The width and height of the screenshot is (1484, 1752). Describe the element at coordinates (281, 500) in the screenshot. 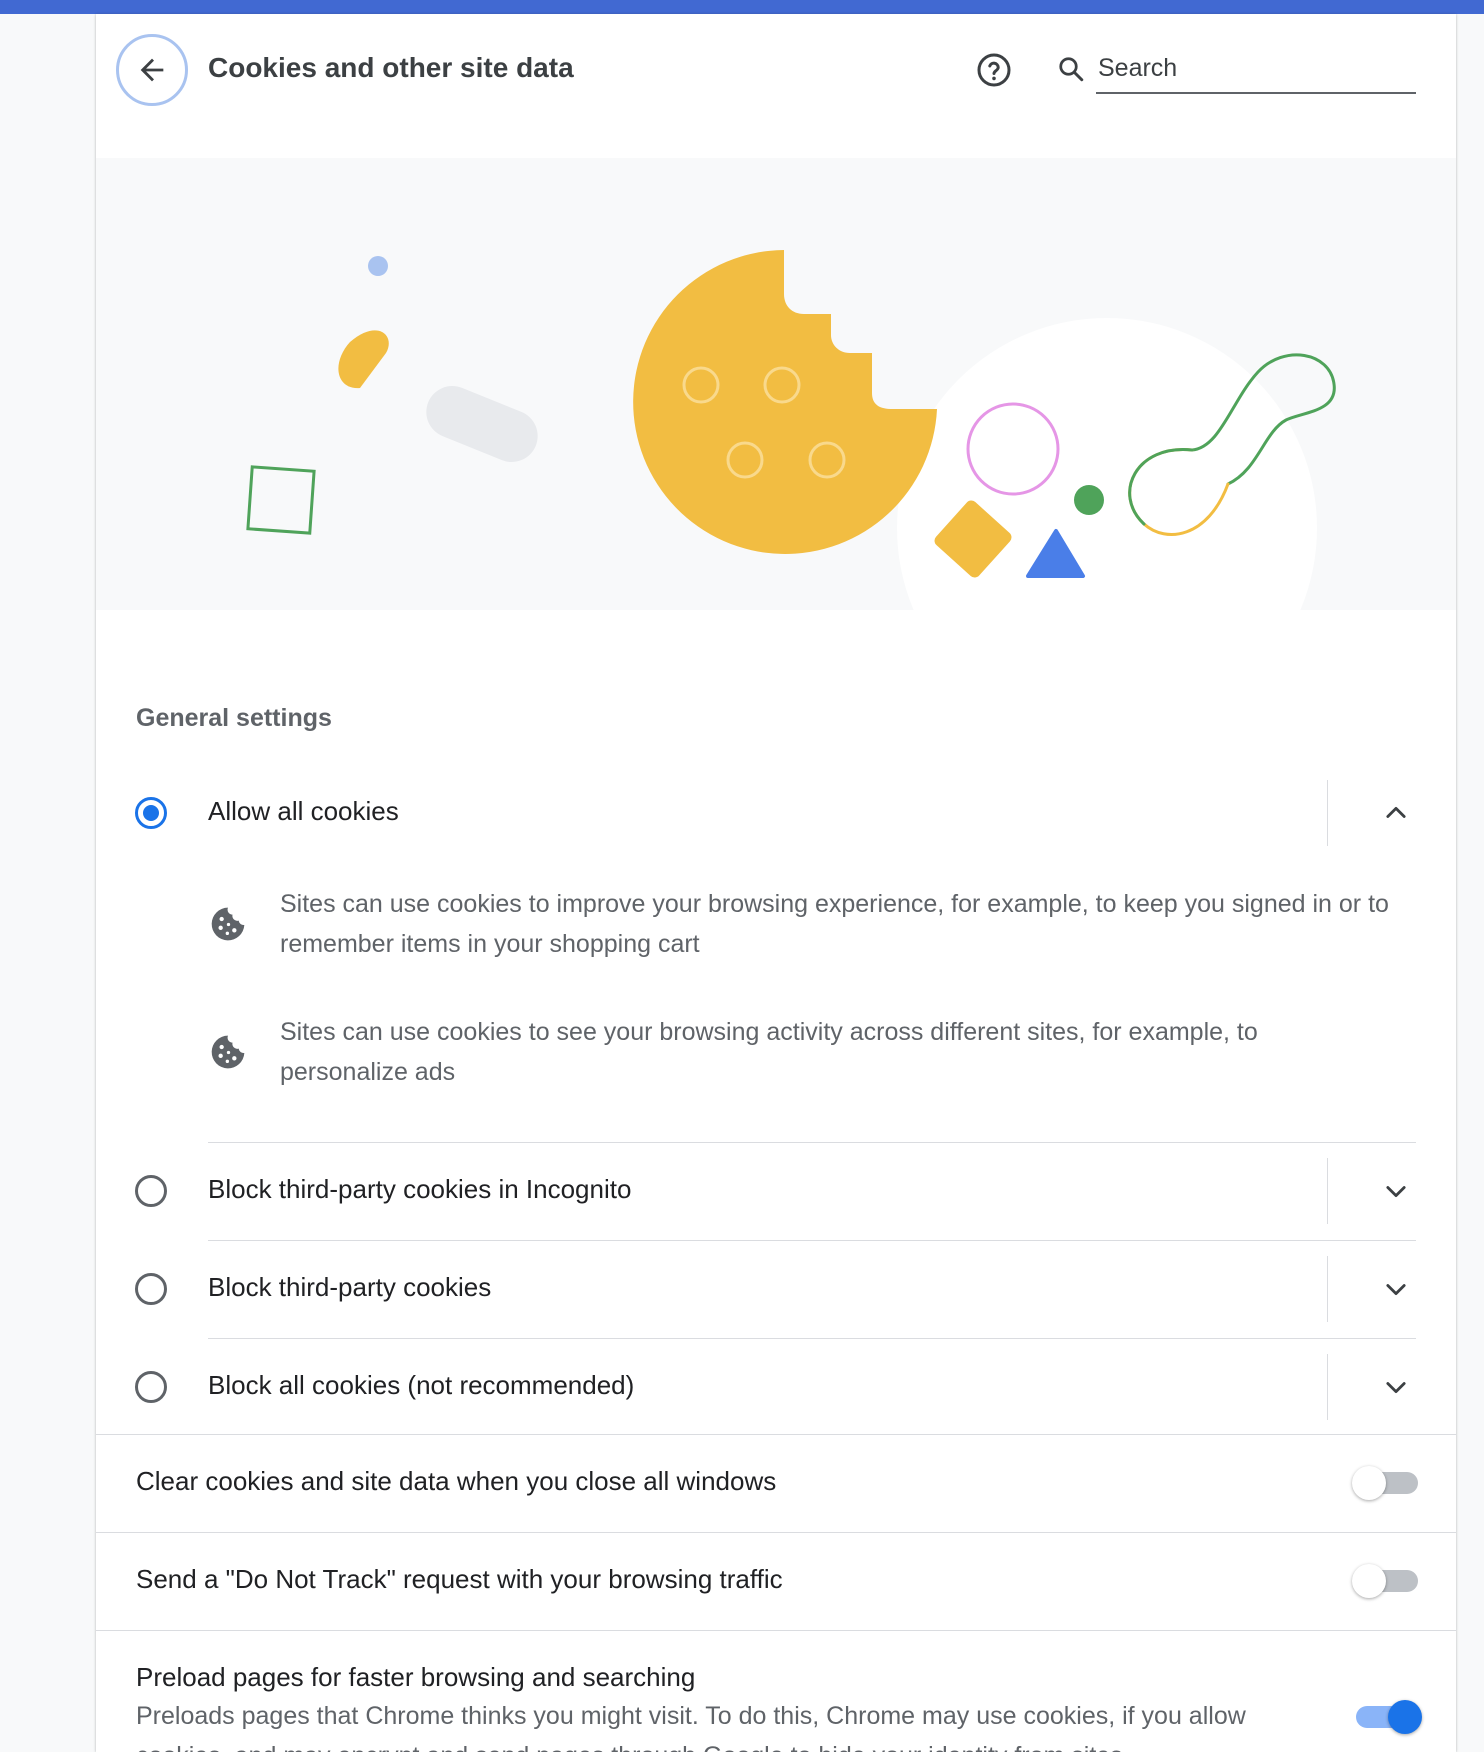

I see `green-square-shape` at that location.